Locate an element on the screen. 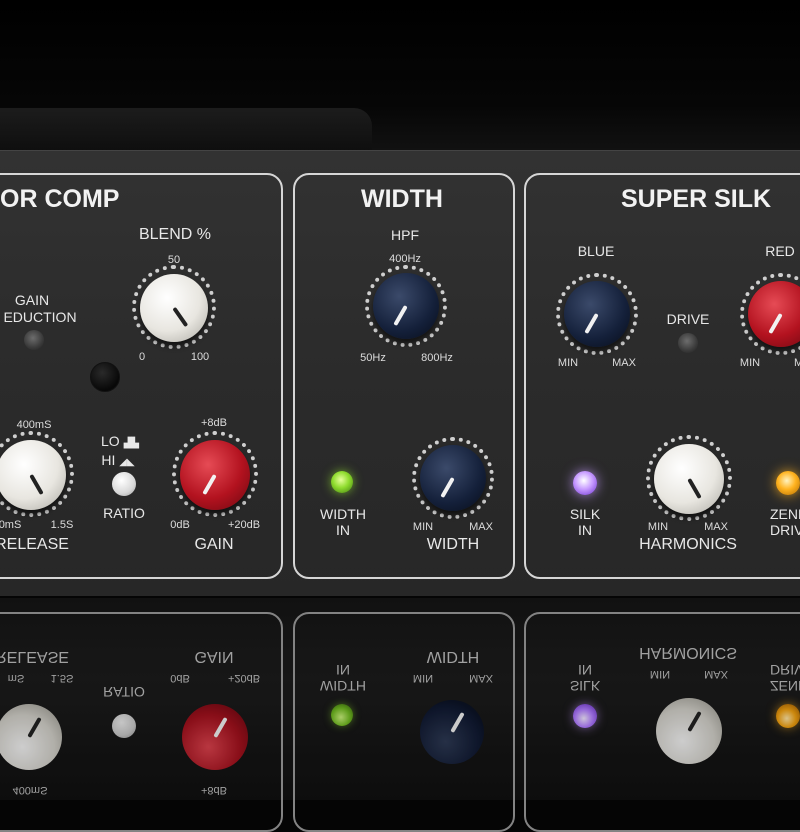  reflection-harm-max: MAX is located at coordinates (716, 674).